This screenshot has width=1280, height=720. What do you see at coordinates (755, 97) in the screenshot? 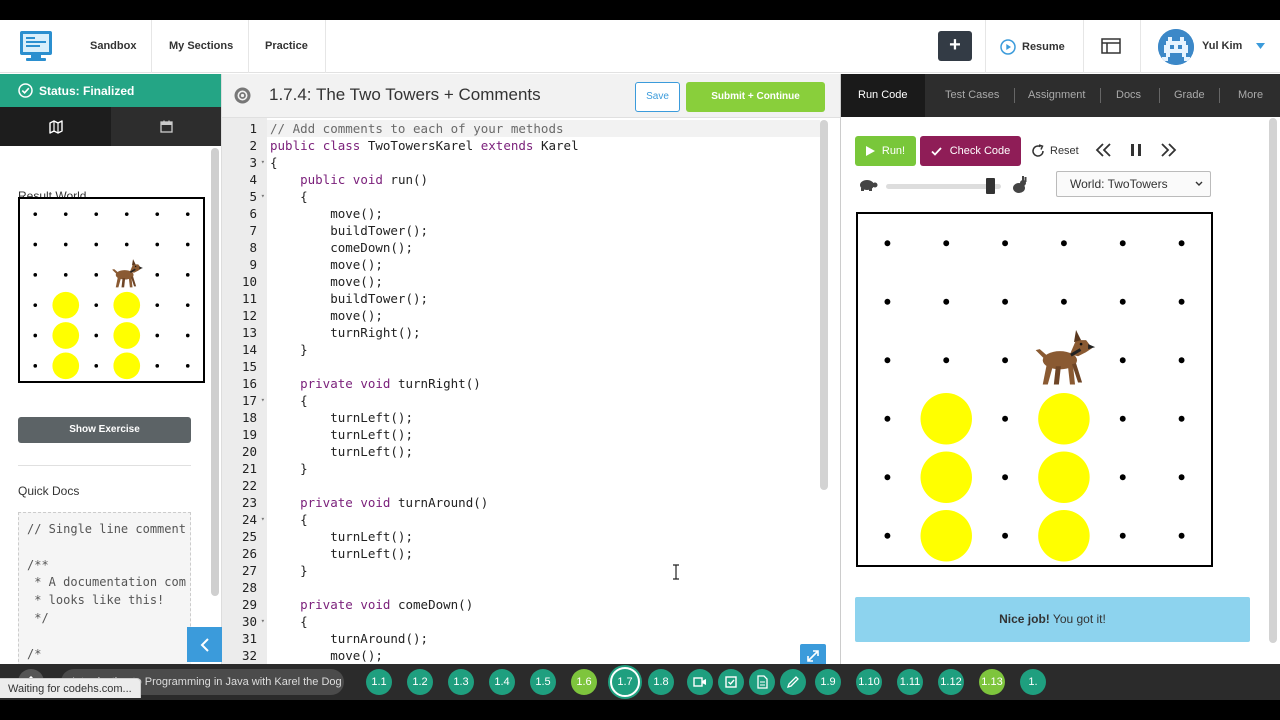
I see `submit-continue-button: Submit + Continue` at bounding box center [755, 97].